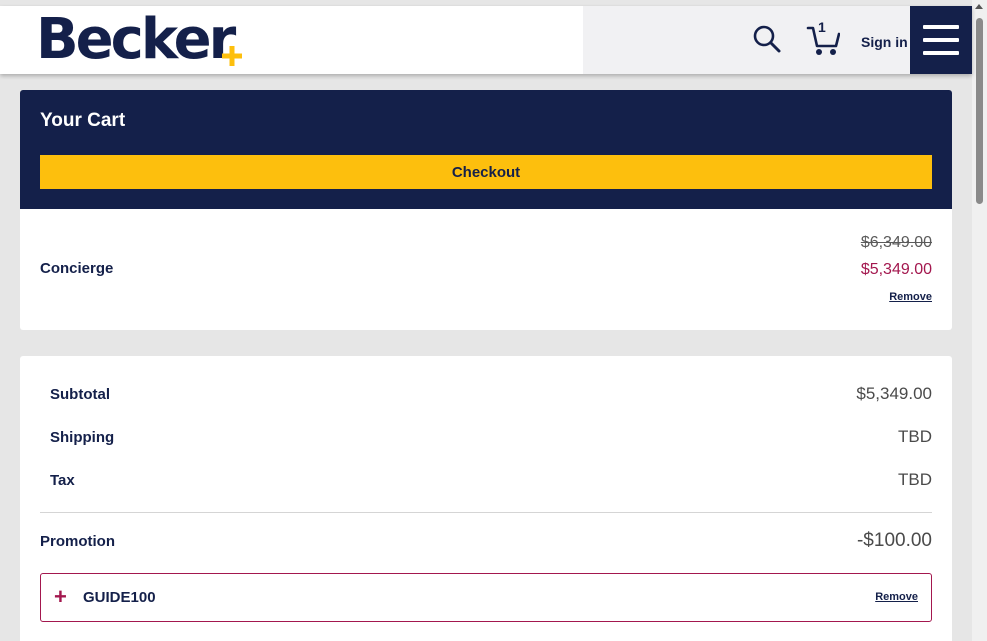  I want to click on cart-item-name: Concierge, so click(77, 268).